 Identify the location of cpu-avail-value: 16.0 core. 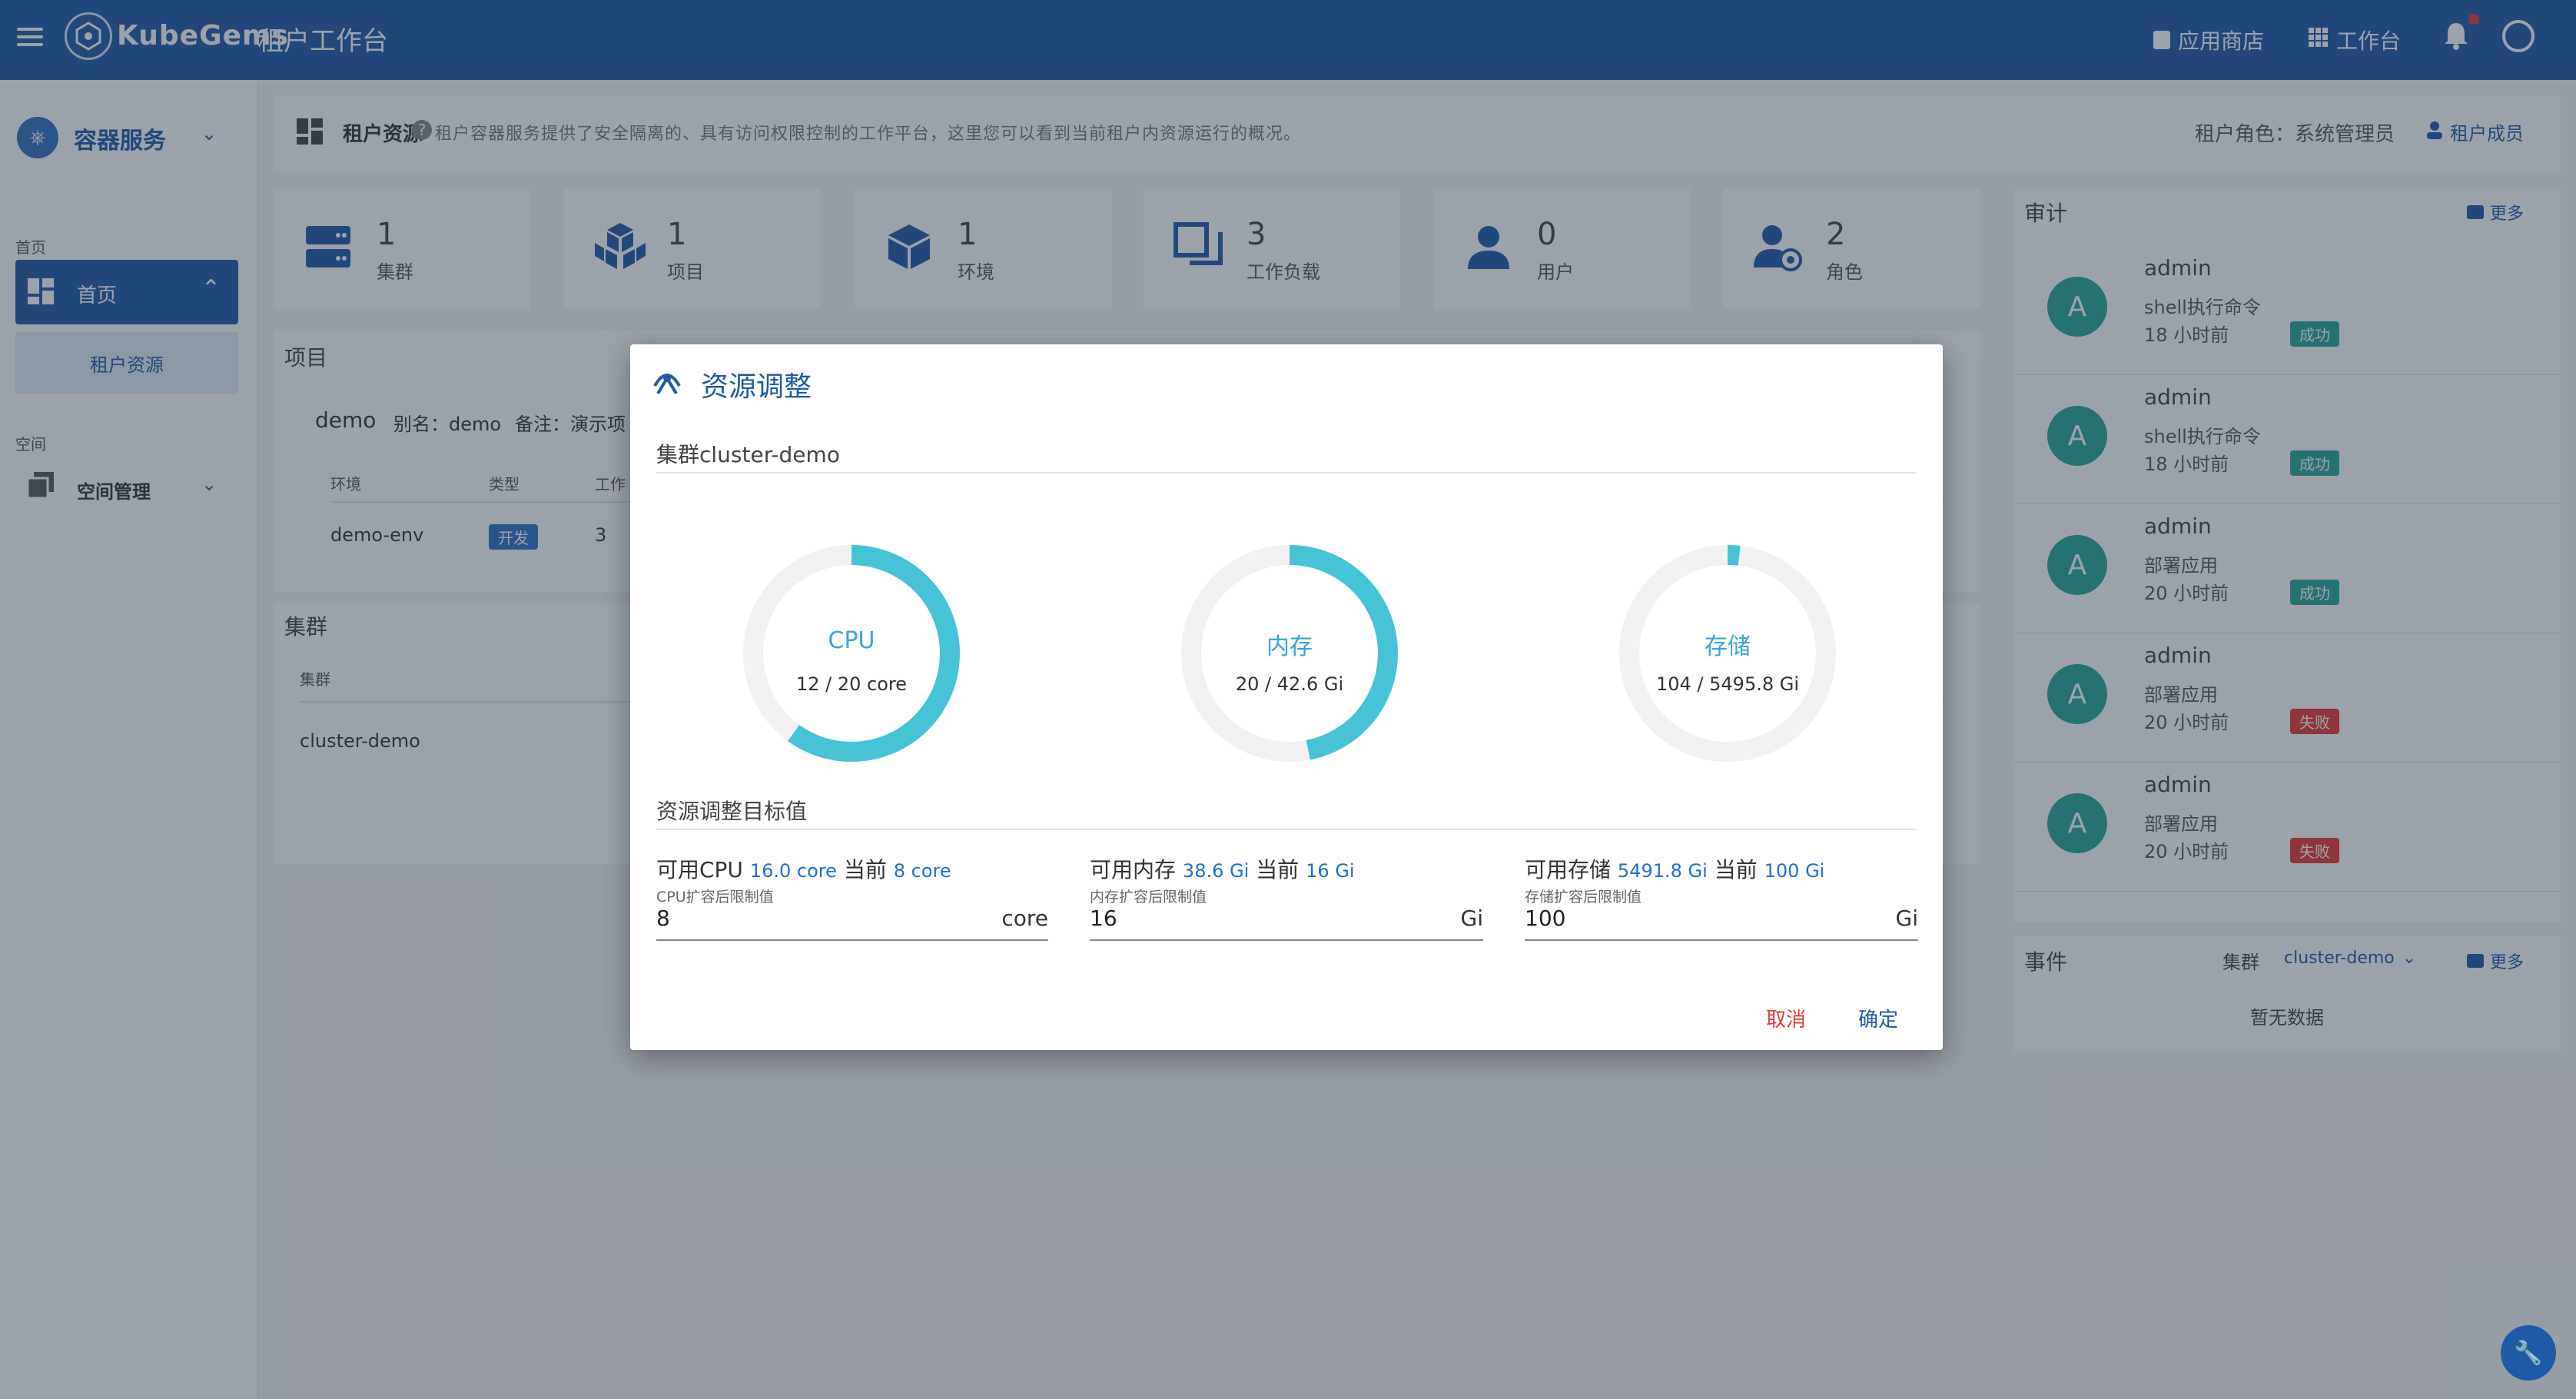
(793, 871).